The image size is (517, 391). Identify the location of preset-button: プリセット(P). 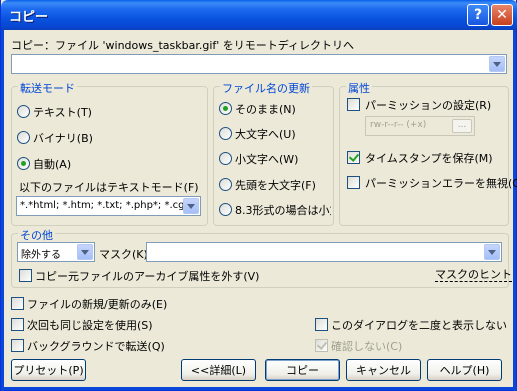
(48, 370).